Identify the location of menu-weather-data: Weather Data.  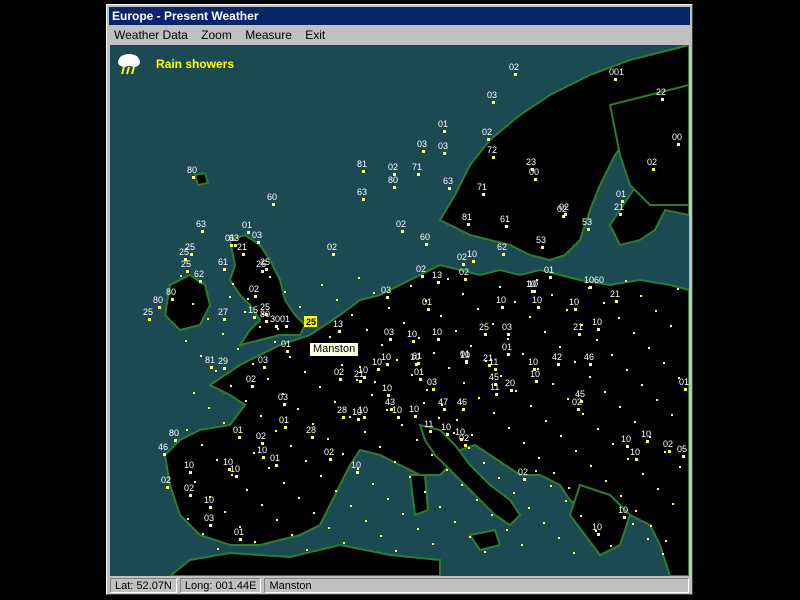
(151, 35).